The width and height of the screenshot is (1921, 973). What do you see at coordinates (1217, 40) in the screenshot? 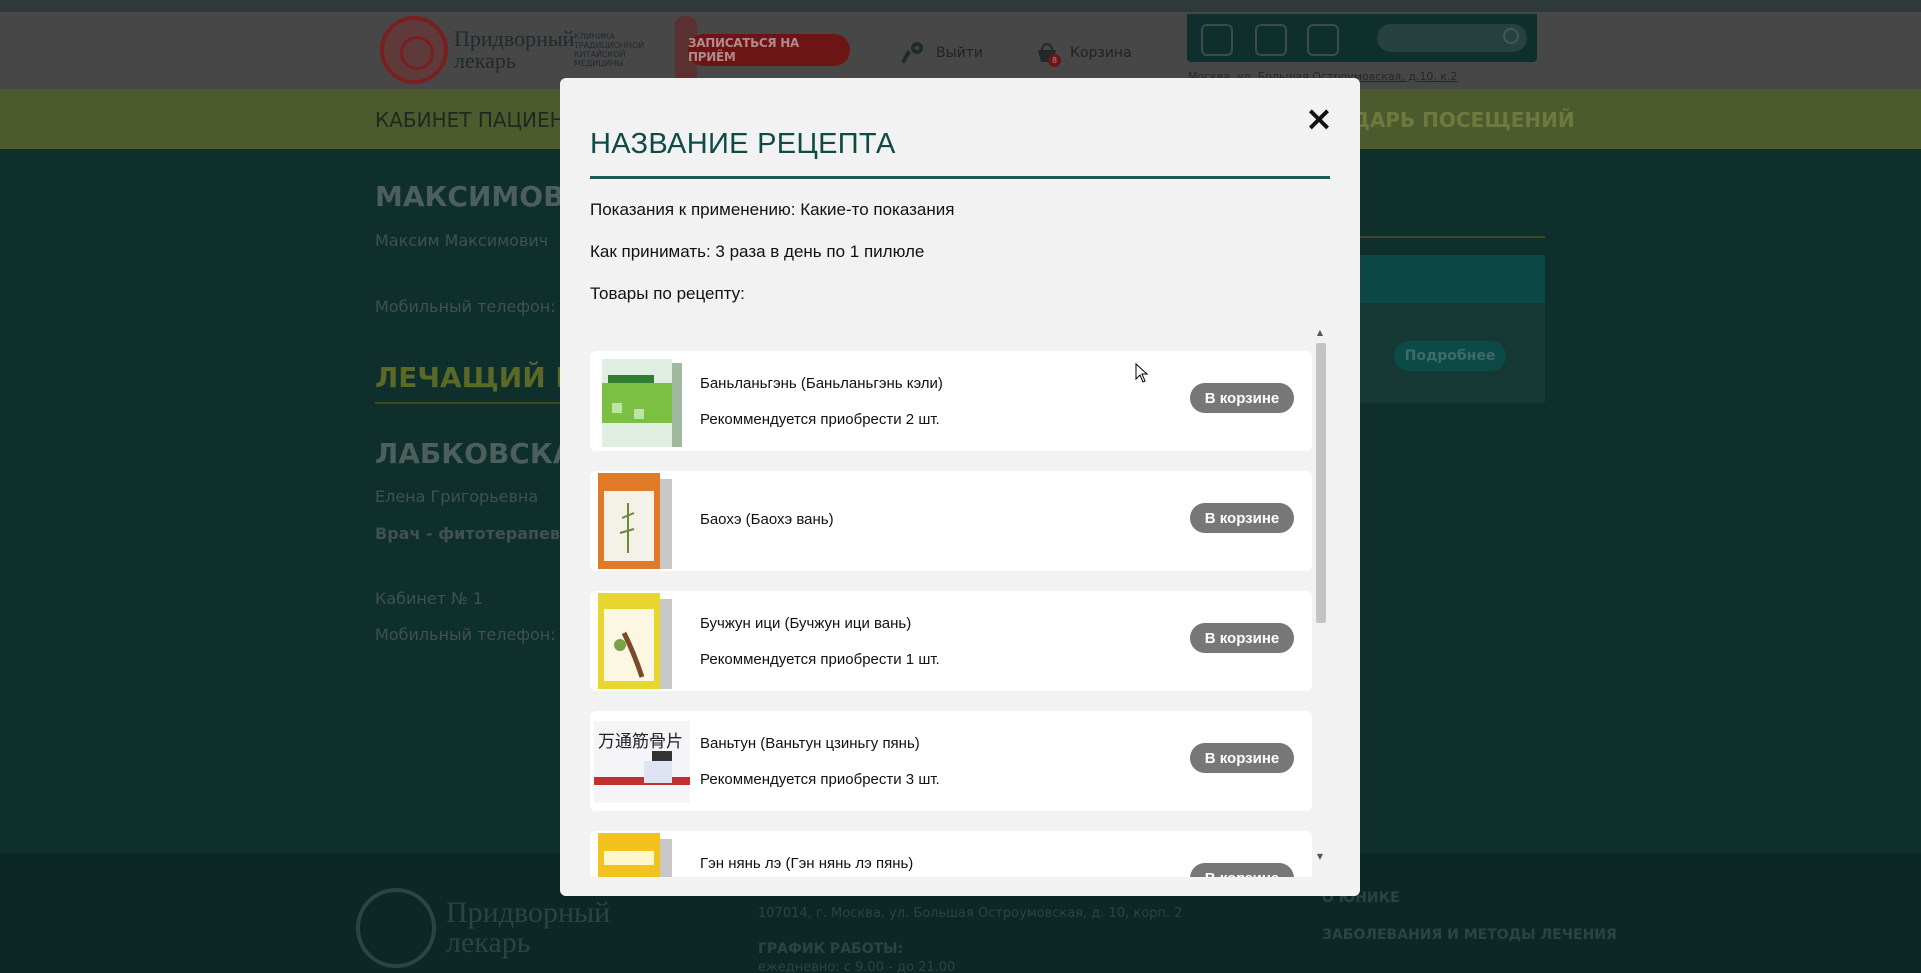
I see `instagram-icon` at bounding box center [1217, 40].